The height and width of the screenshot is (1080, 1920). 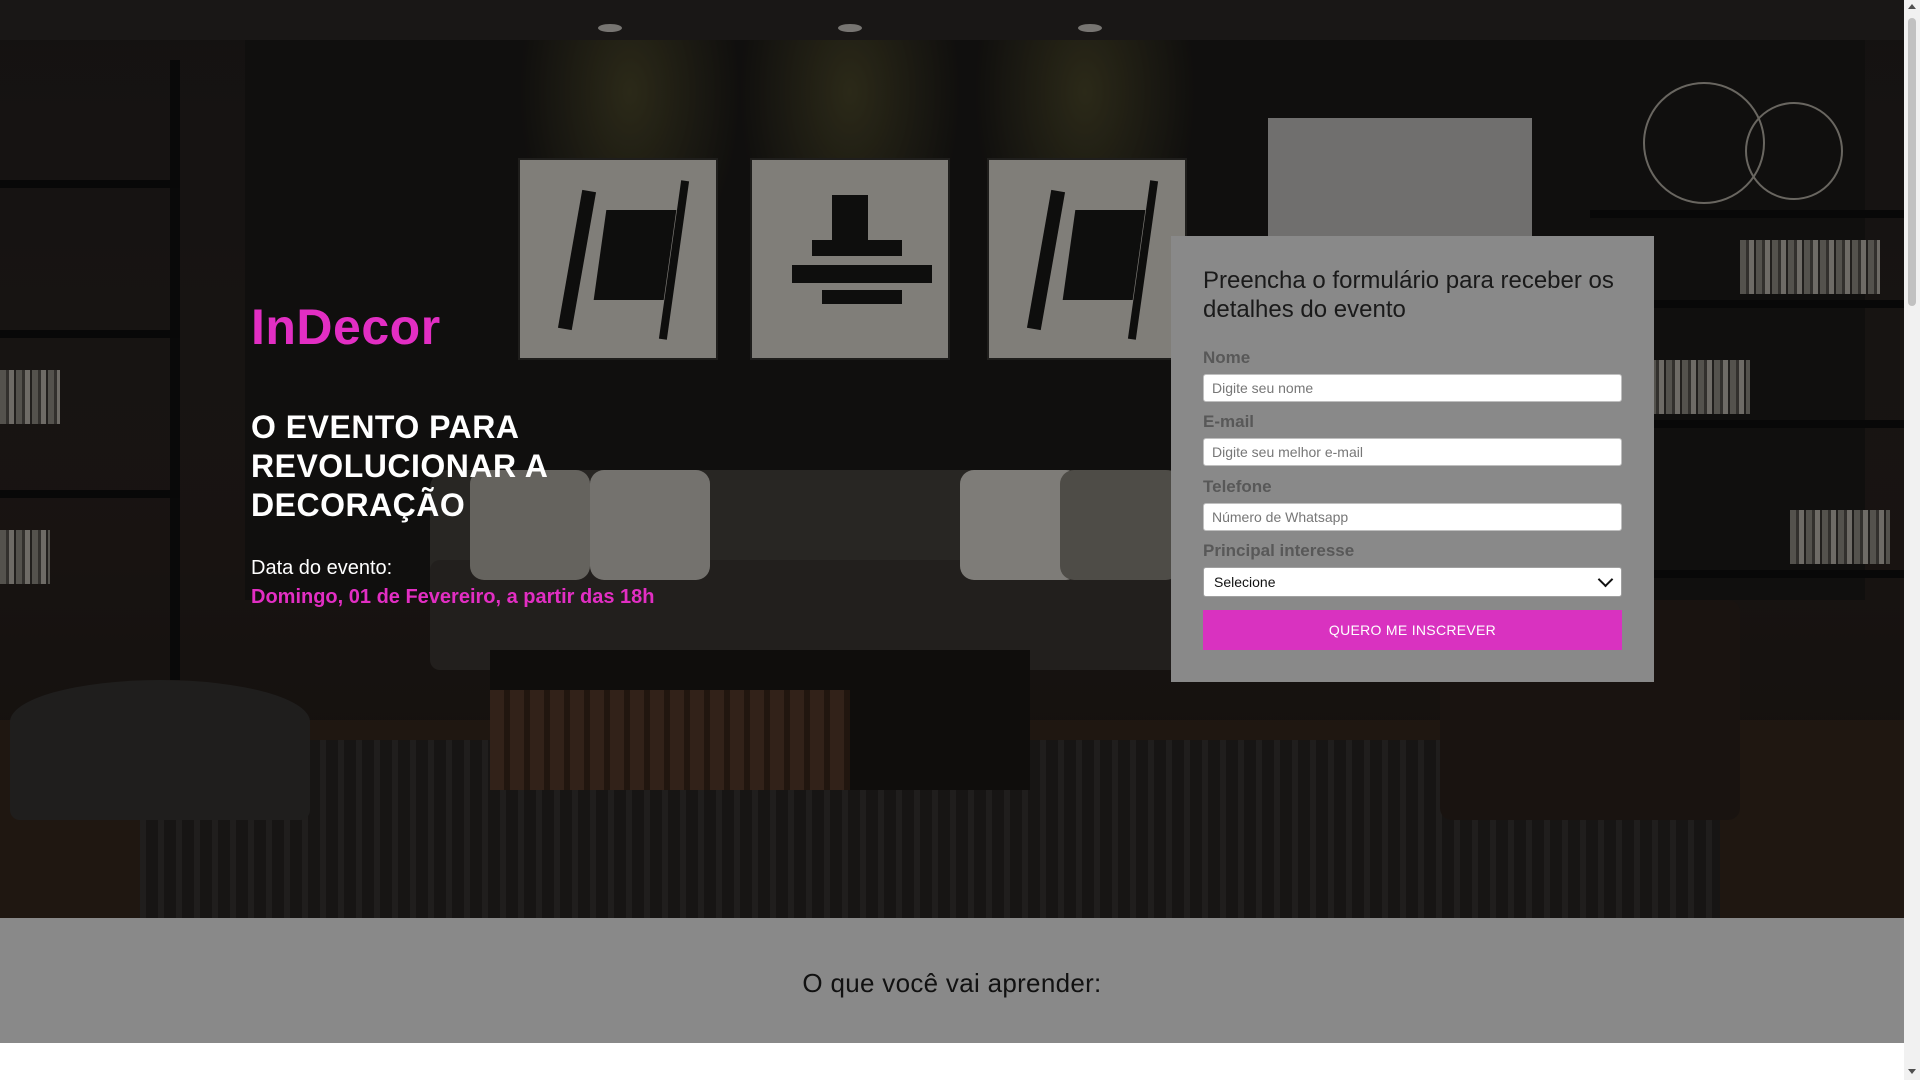 I want to click on interest-label: Principal interesse, so click(x=1279, y=550).